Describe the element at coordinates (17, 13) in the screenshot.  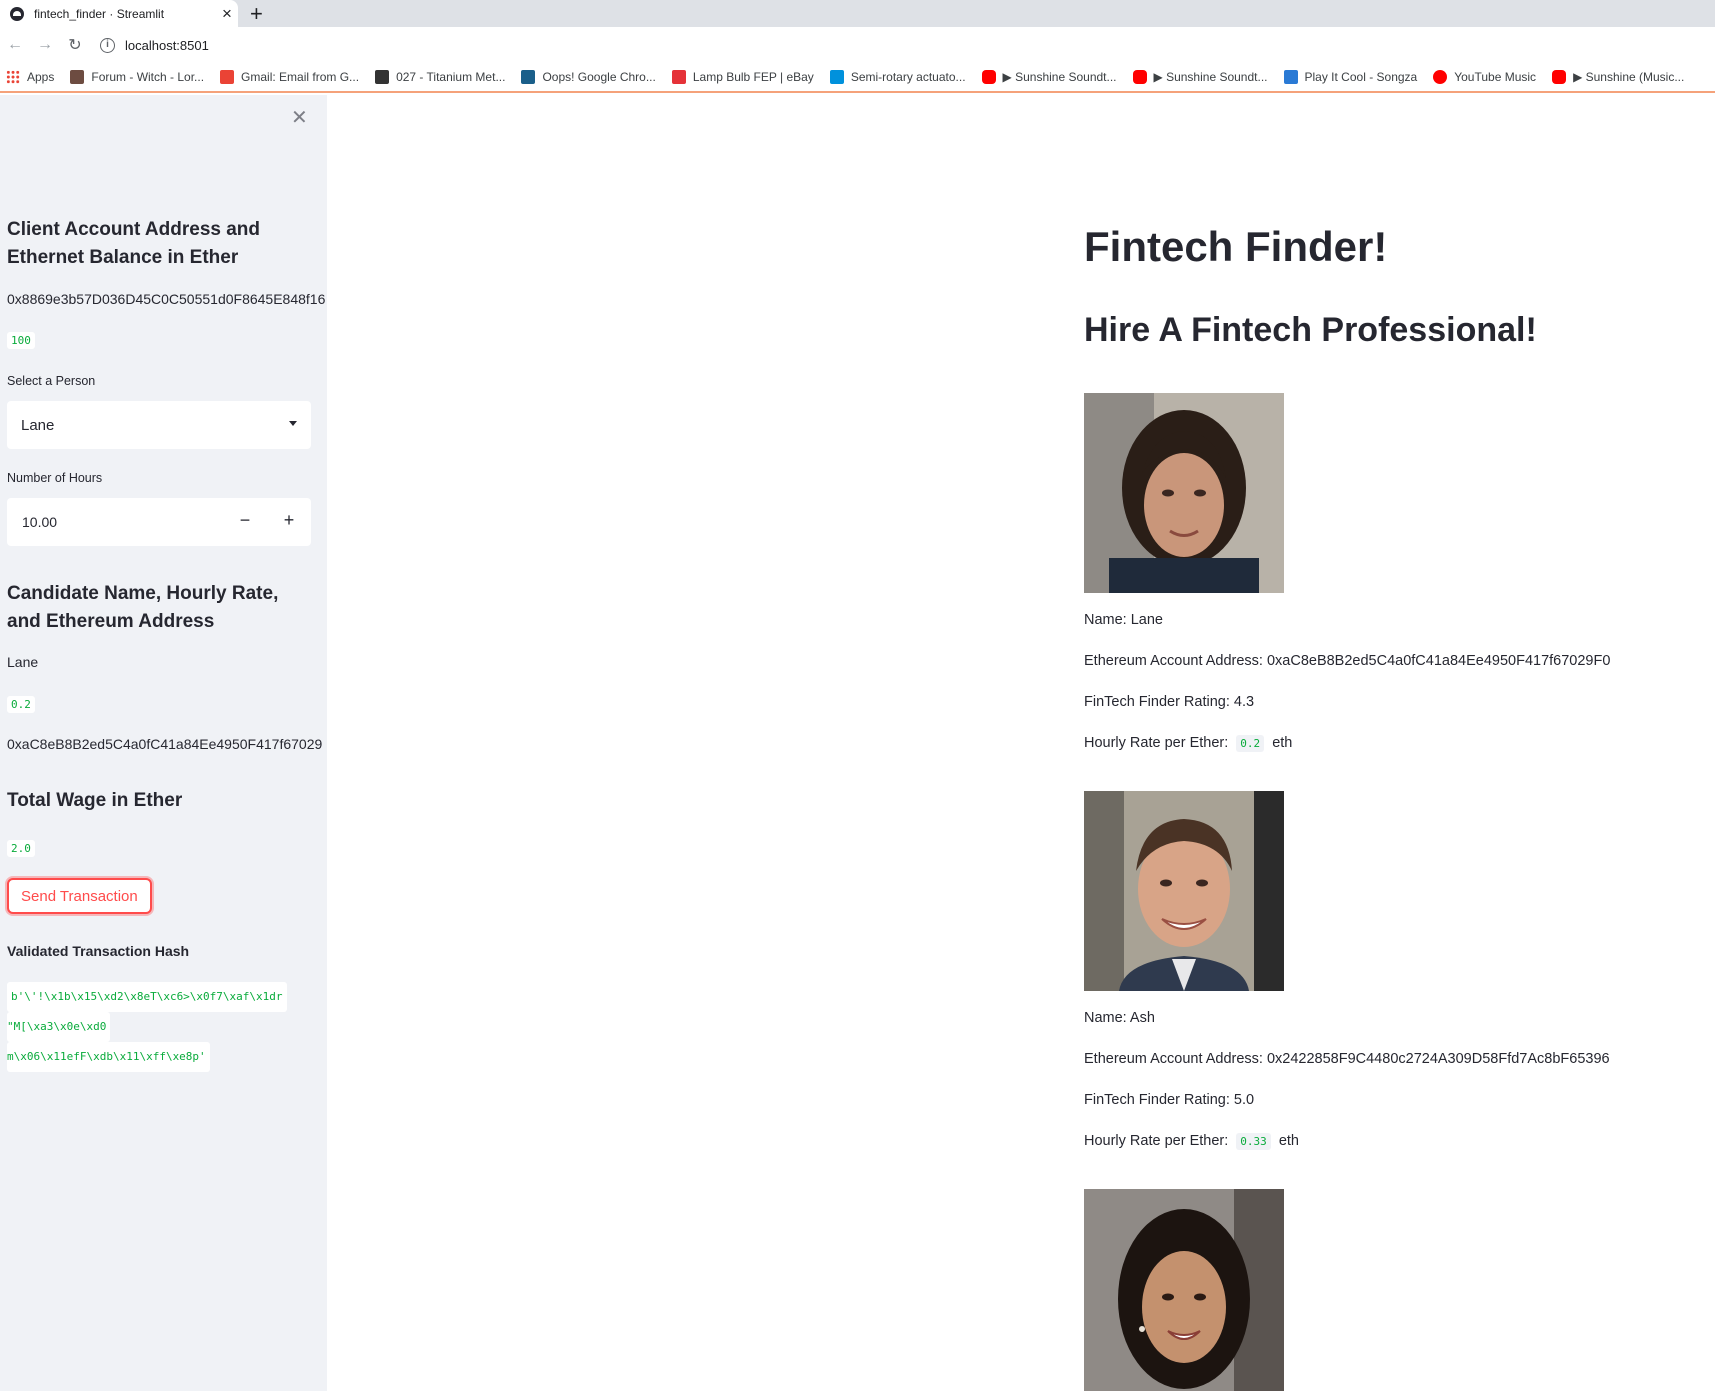
I see `streamlit-favicon-icon` at that location.